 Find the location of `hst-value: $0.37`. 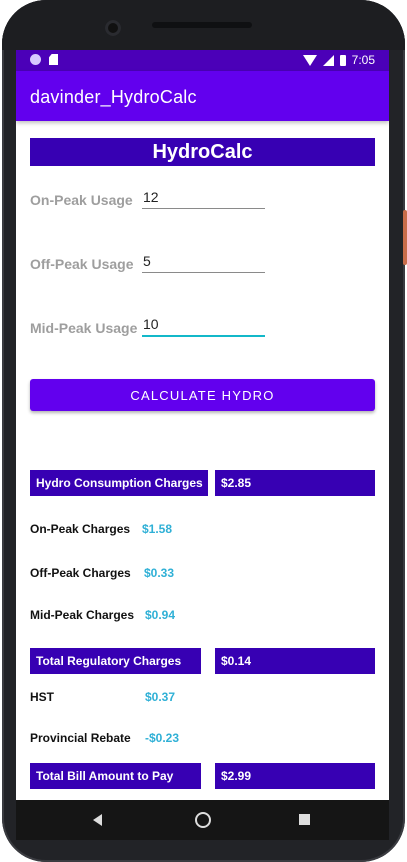

hst-value: $0.37 is located at coordinates (160, 697).